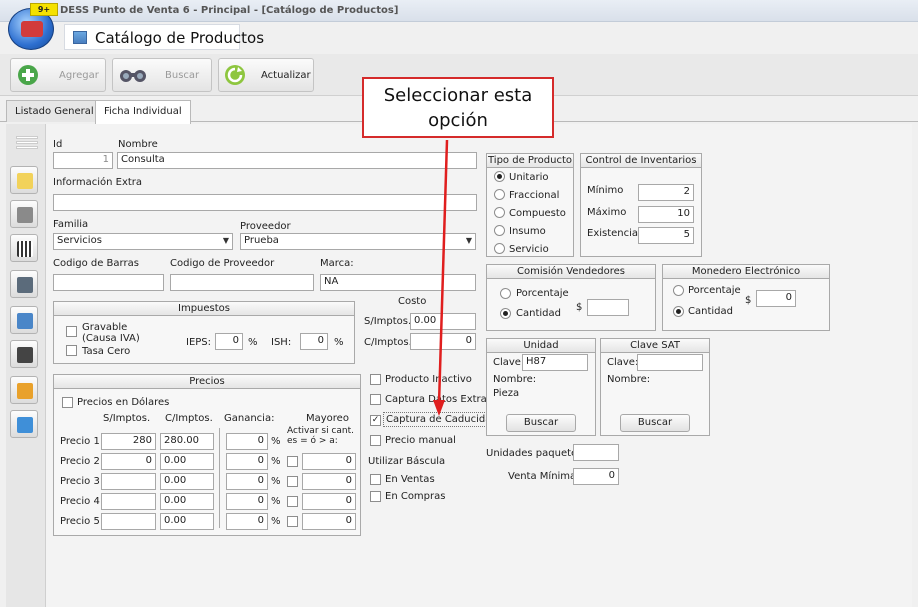 Image resolution: width=918 pixels, height=607 pixels. I want to click on supplier-code-field, so click(242, 282).